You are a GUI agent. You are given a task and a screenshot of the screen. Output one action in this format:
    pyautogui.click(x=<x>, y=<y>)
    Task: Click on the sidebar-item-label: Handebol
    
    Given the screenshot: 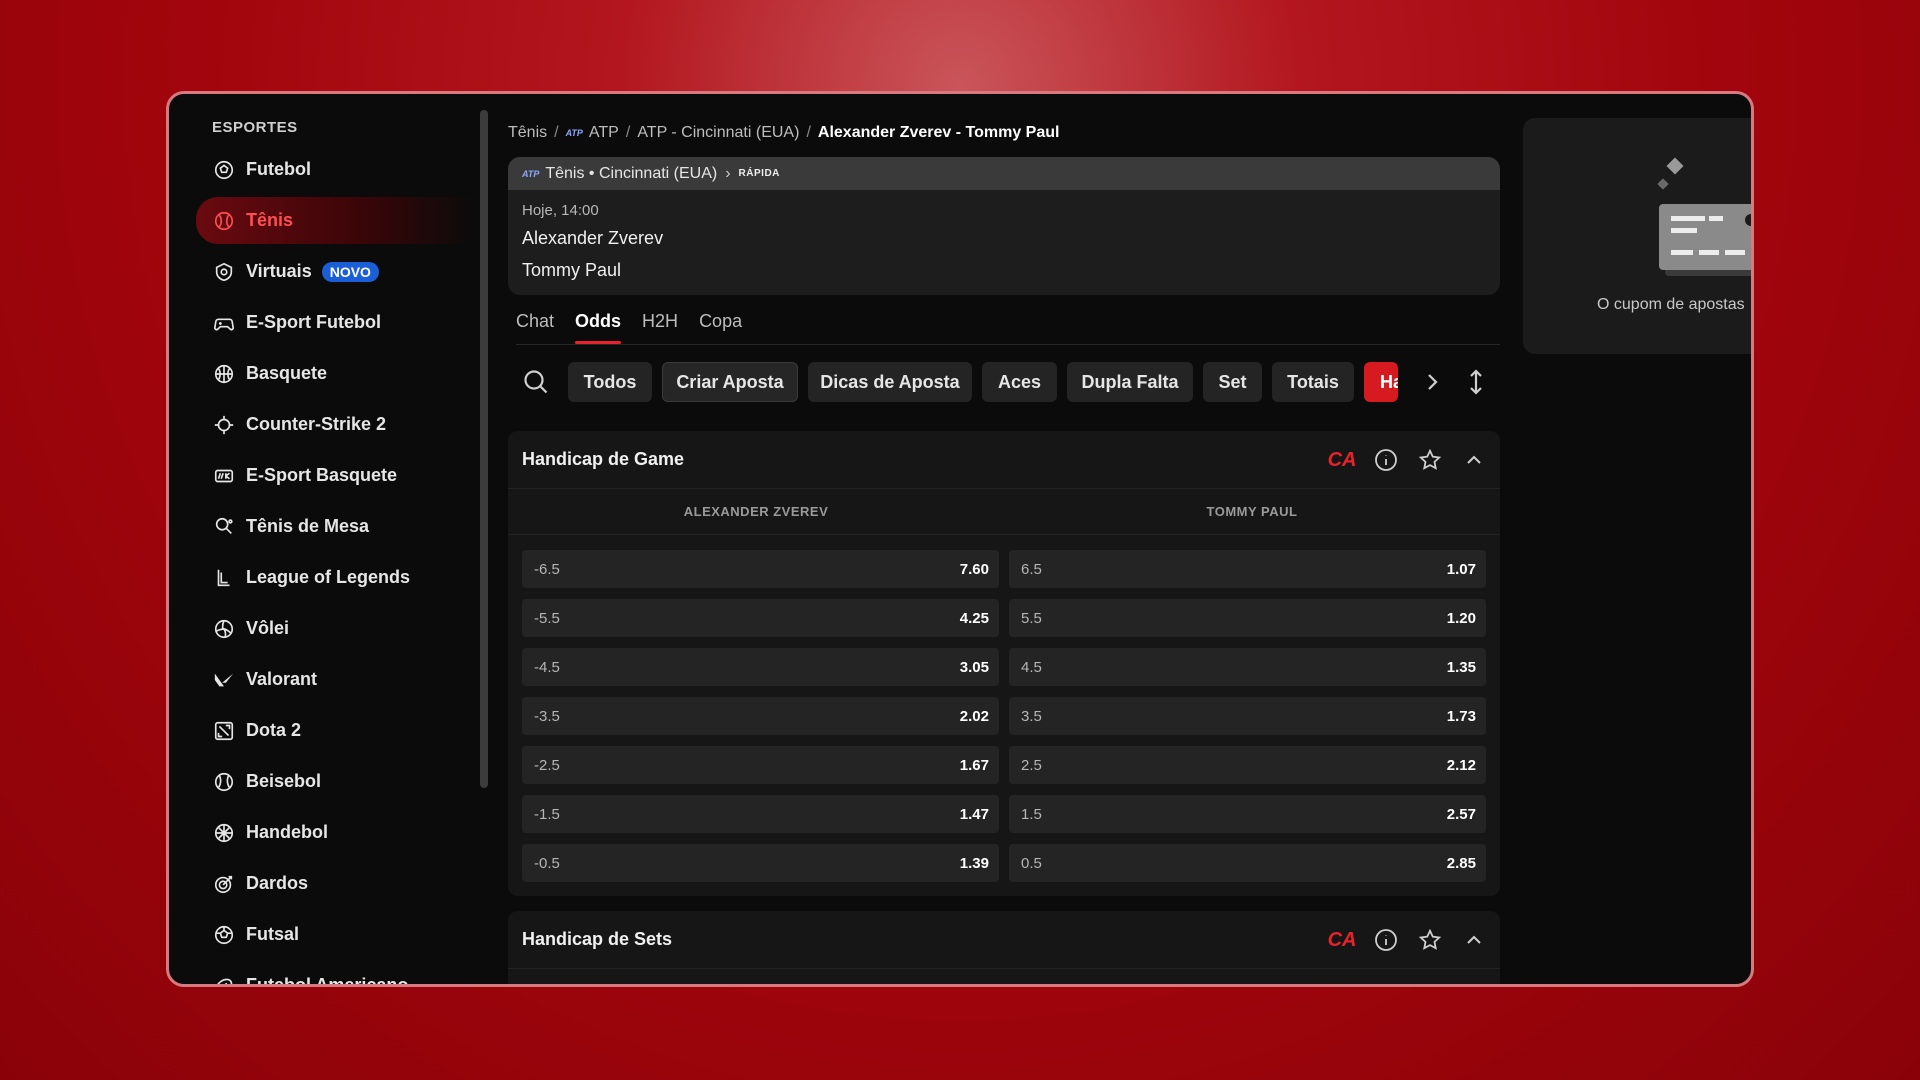 What is the action you would take?
    pyautogui.click(x=287, y=832)
    